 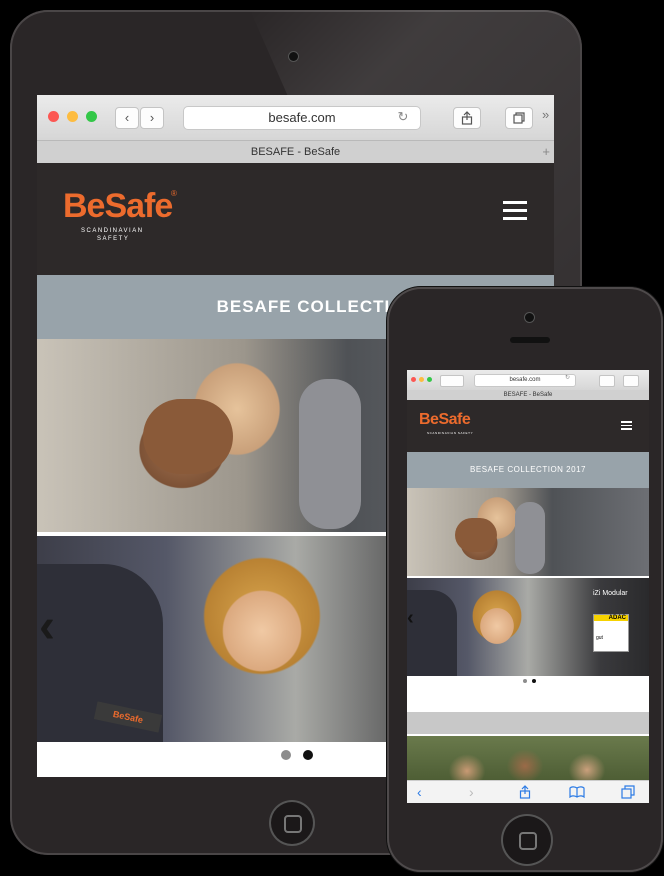 I want to click on logo-tagline-2: SAFETY, so click(x=113, y=239).